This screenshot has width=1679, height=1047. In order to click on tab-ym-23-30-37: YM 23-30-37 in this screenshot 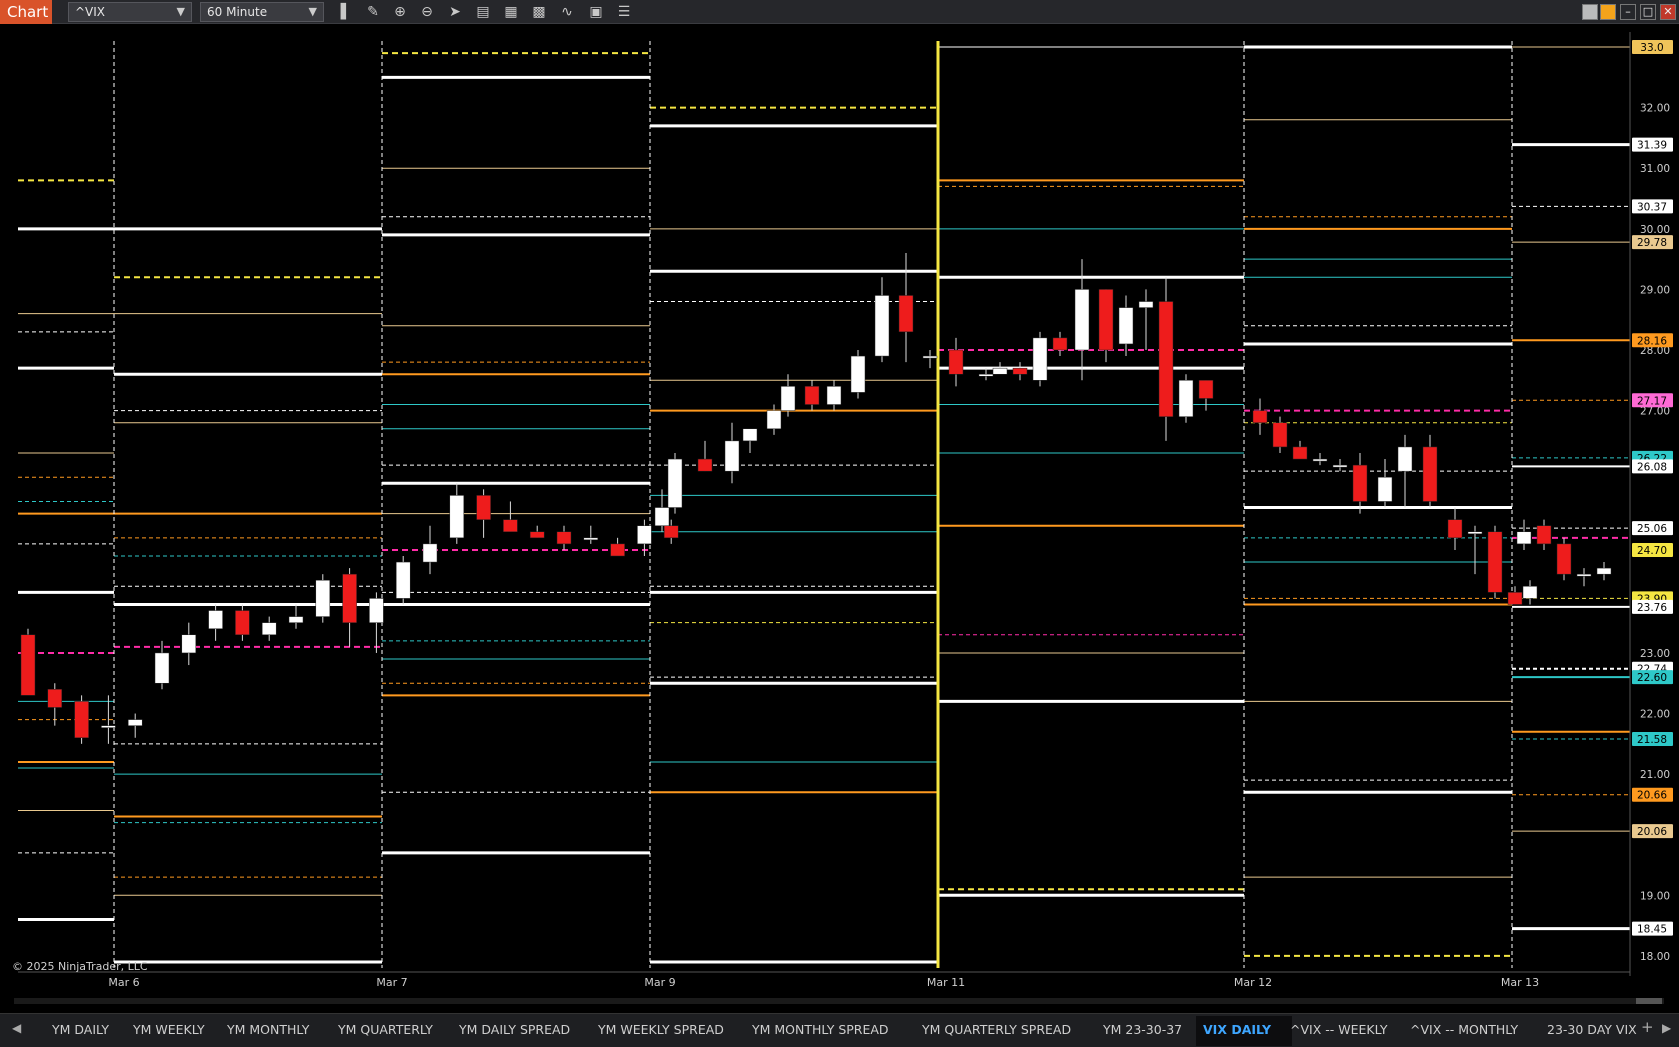, I will do `click(1142, 1029)`.